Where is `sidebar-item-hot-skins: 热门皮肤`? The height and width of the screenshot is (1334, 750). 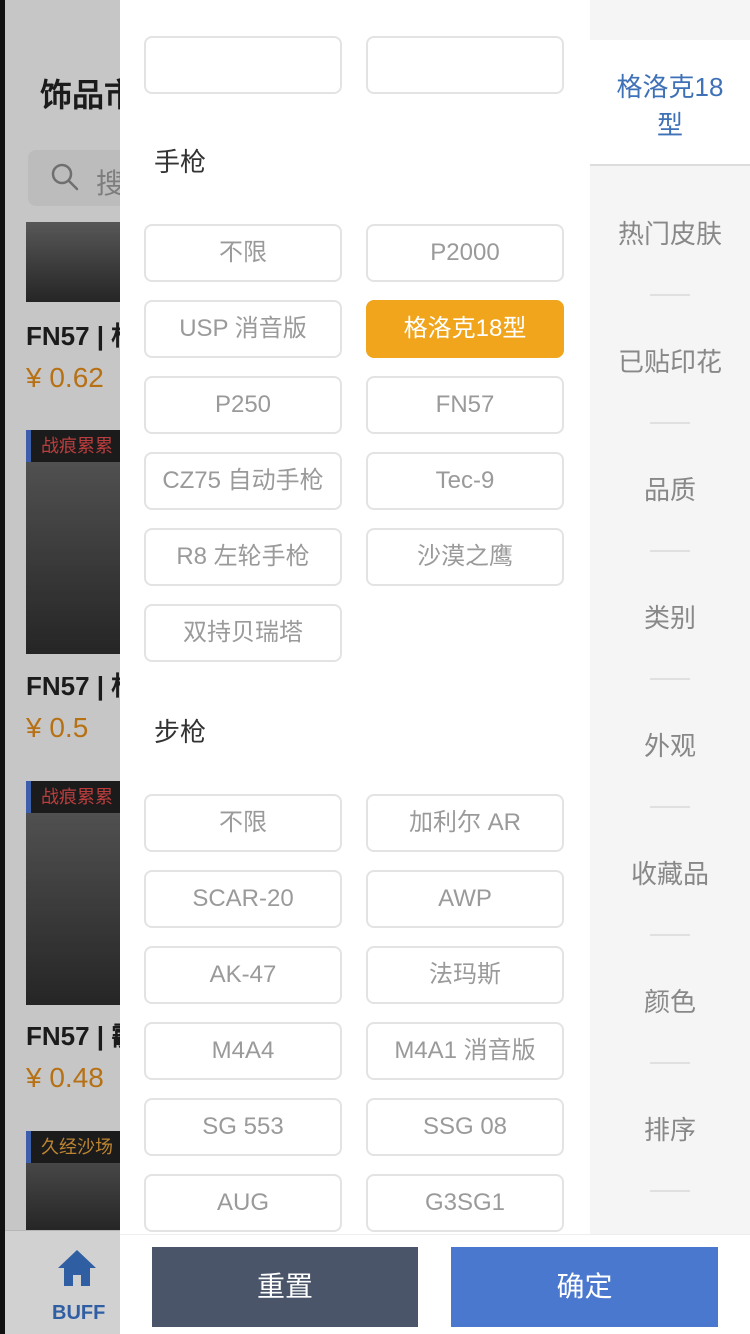 sidebar-item-hot-skins: 热门皮肤 is located at coordinates (670, 232).